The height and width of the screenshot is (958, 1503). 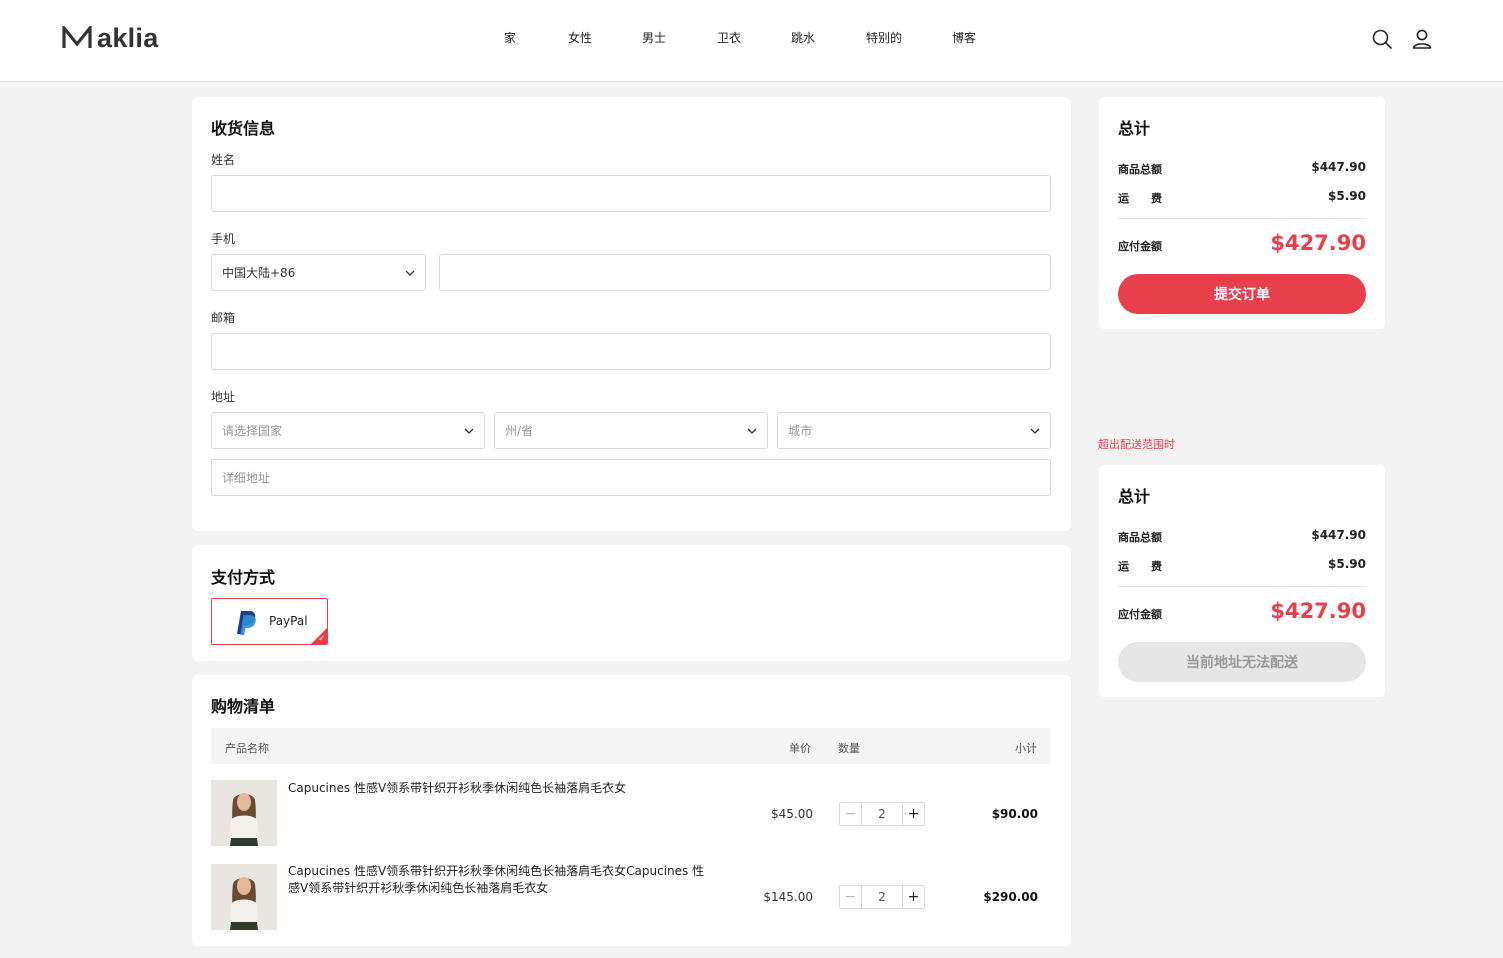 I want to click on nav-item-diving: 跳水, so click(x=803, y=37).